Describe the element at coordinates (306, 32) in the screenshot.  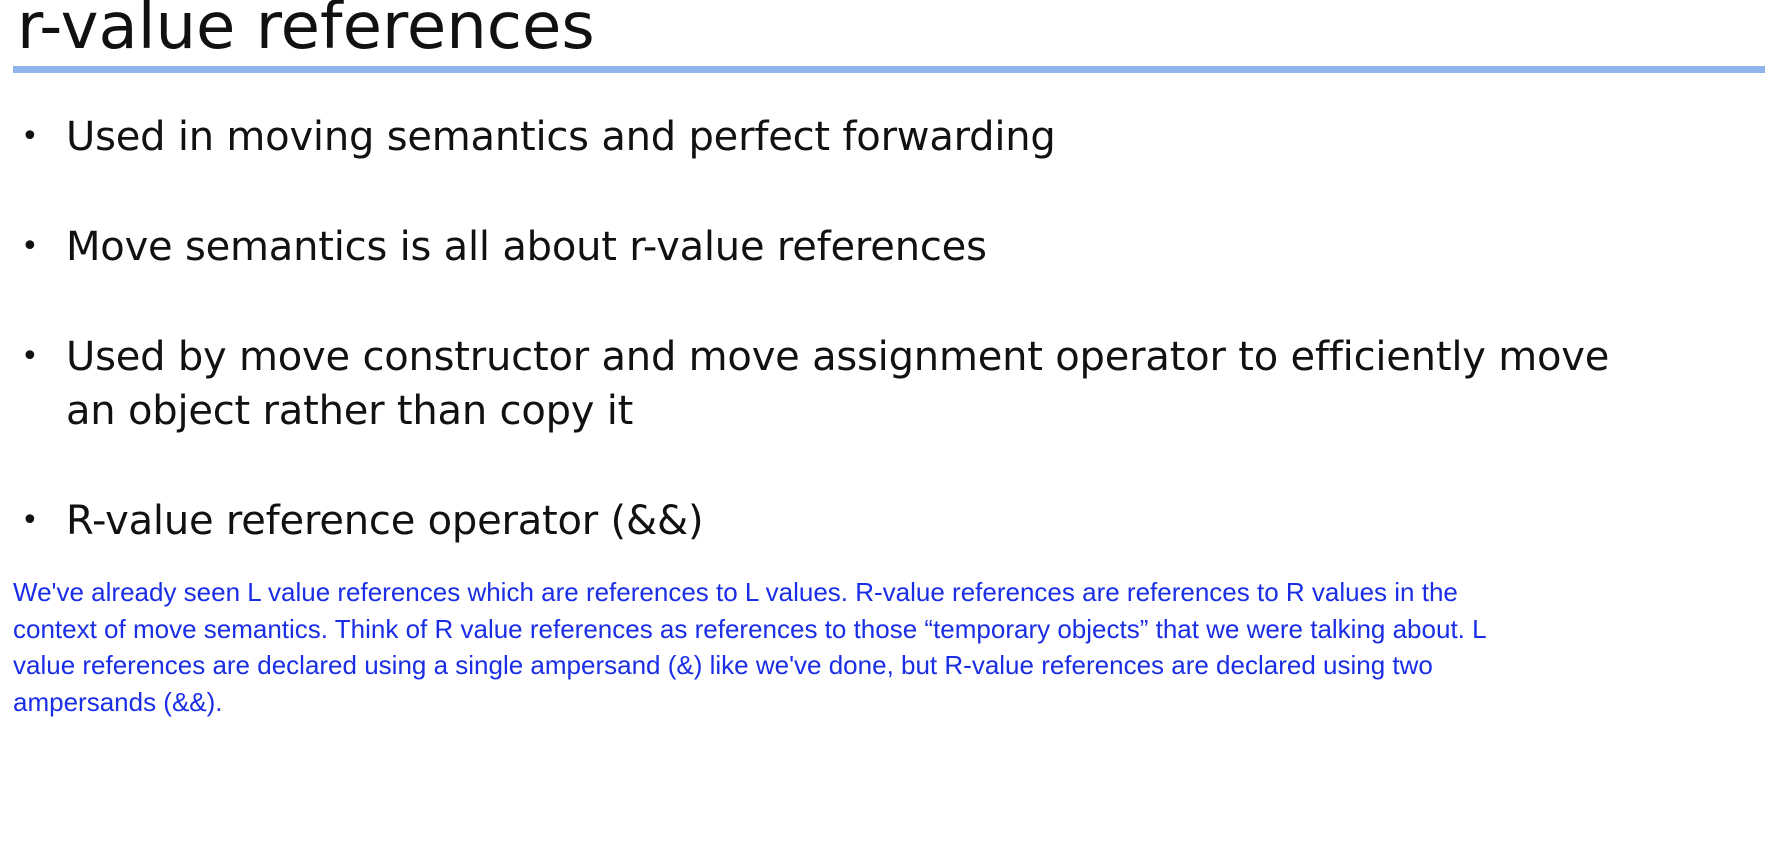
I see `slide-title: r-value references` at that location.